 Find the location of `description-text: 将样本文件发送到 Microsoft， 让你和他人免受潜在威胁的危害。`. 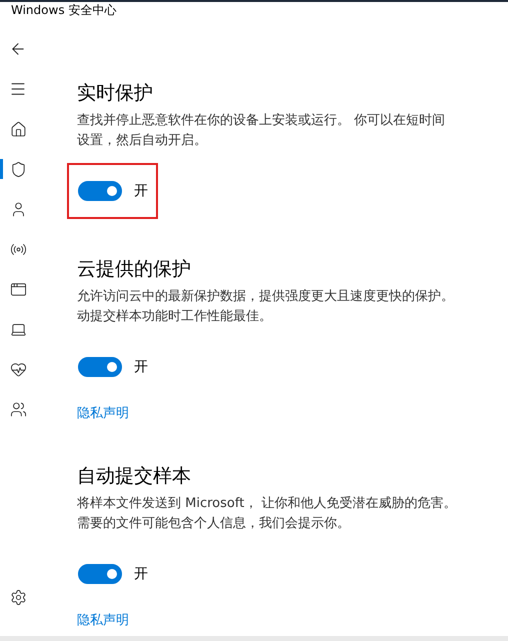

description-text: 将样本文件发送到 Microsoft， 让你和他人免受潜在威胁的危害。 is located at coordinates (267, 504).